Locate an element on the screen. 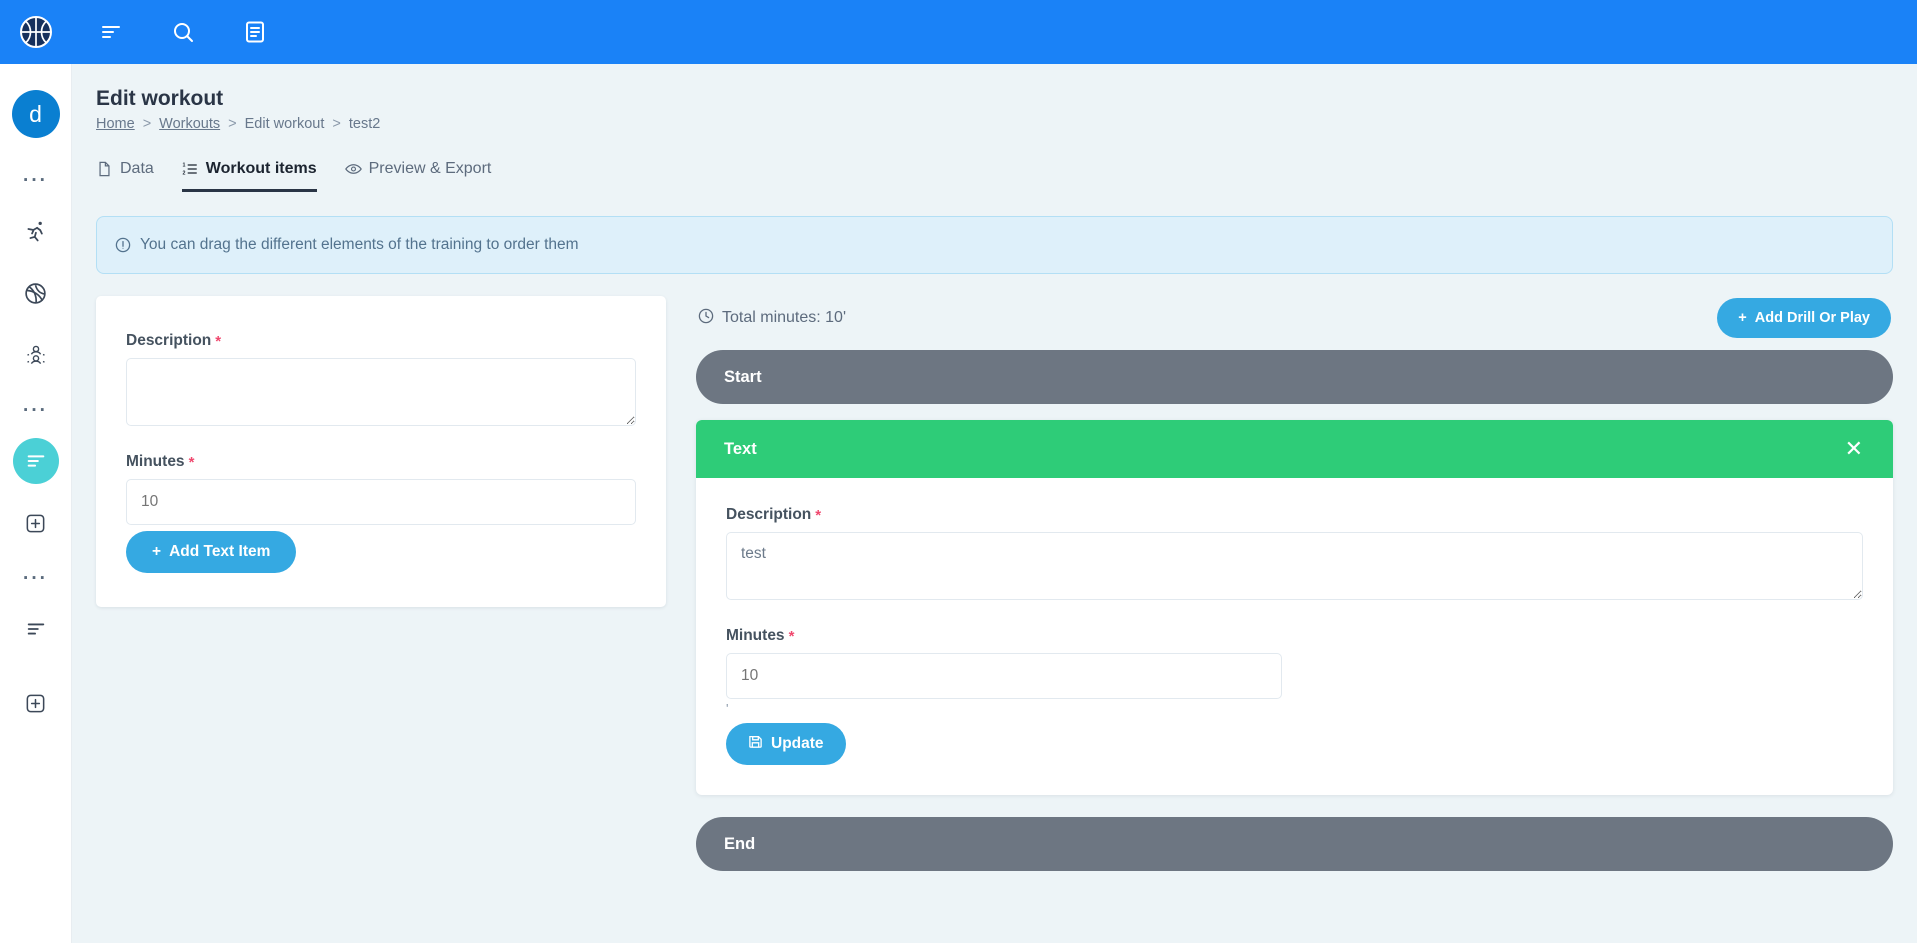  total-minutes: Total minutes: 10' is located at coordinates (772, 318).